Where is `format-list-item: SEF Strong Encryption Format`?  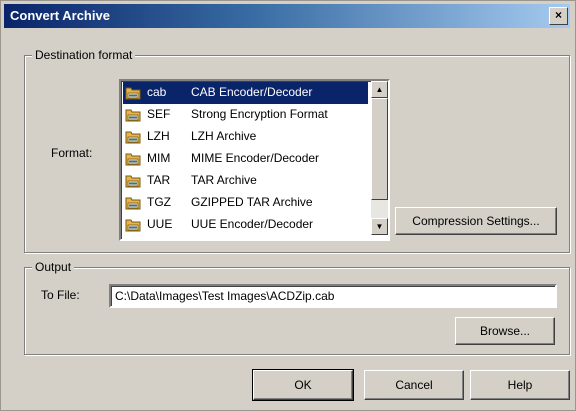 format-list-item: SEF Strong Encryption Format is located at coordinates (245, 115).